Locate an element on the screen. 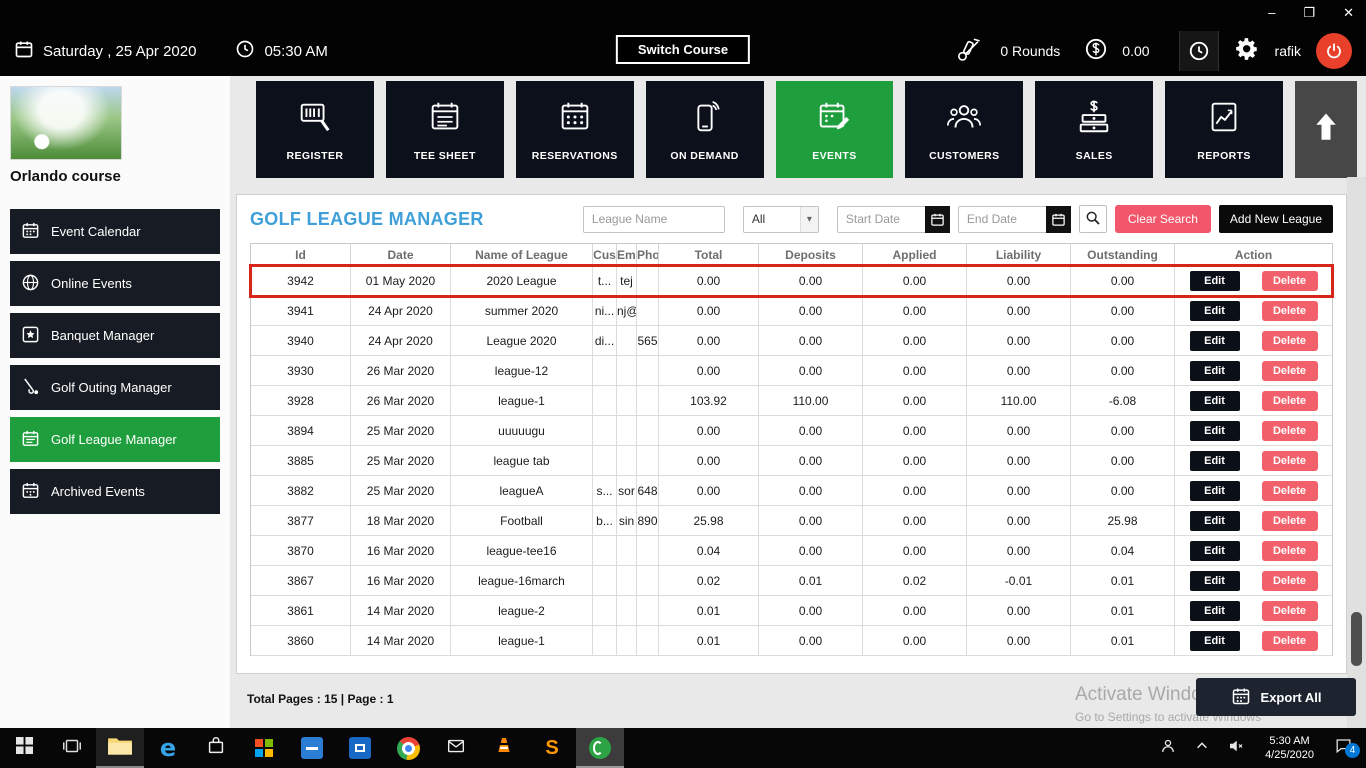 The width and height of the screenshot is (1366, 768). tray-people-button is located at coordinates (1168, 748).